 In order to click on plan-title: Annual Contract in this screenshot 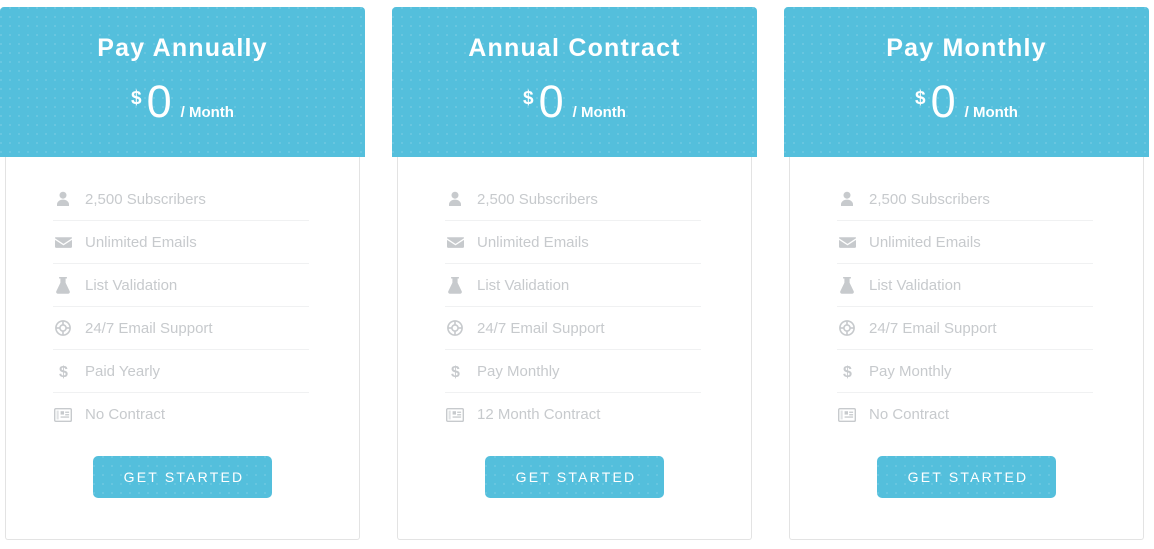, I will do `click(574, 48)`.